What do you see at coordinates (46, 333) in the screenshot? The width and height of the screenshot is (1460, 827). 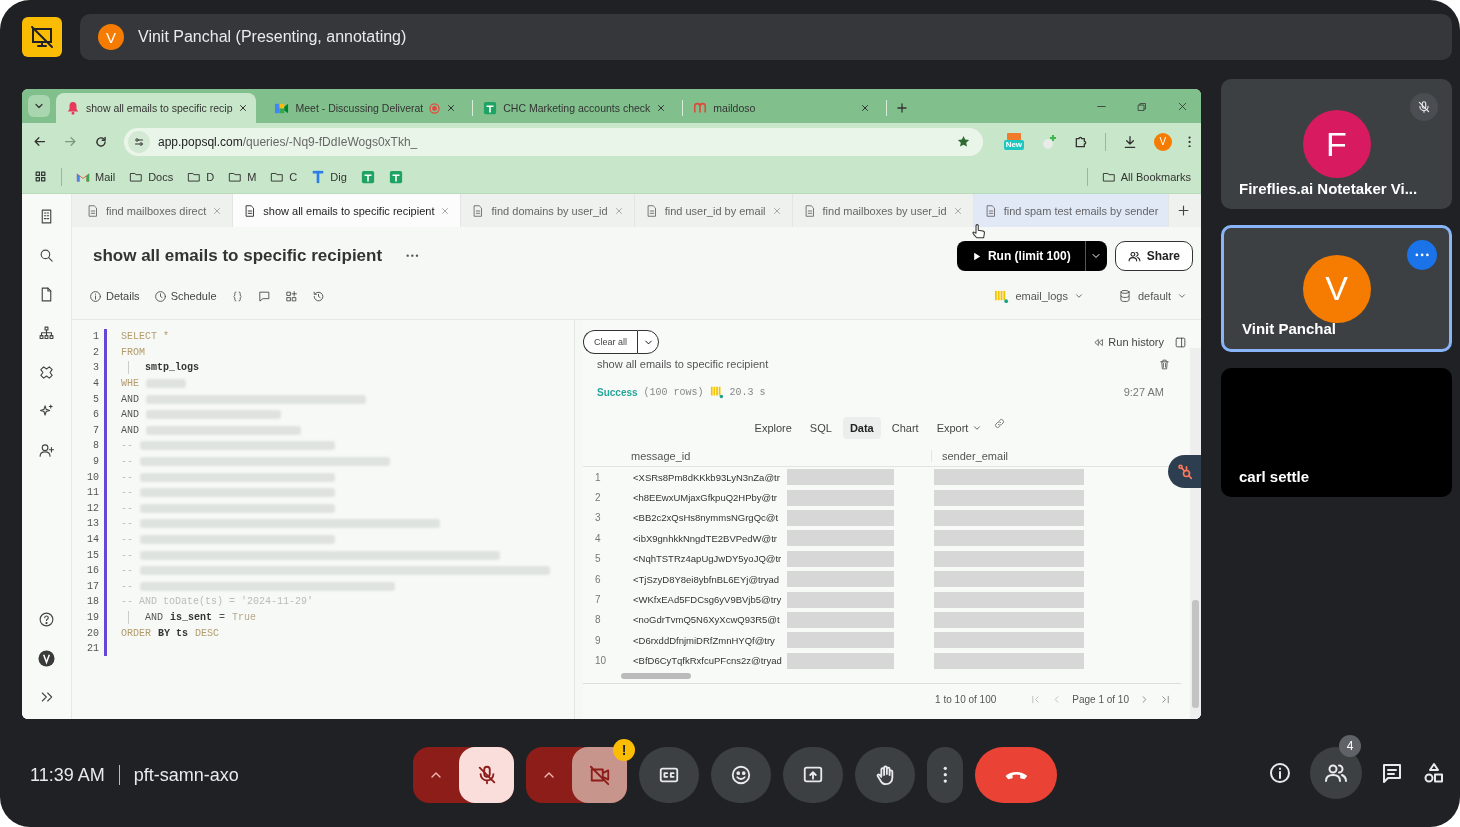 I see `hierarchy-icon` at bounding box center [46, 333].